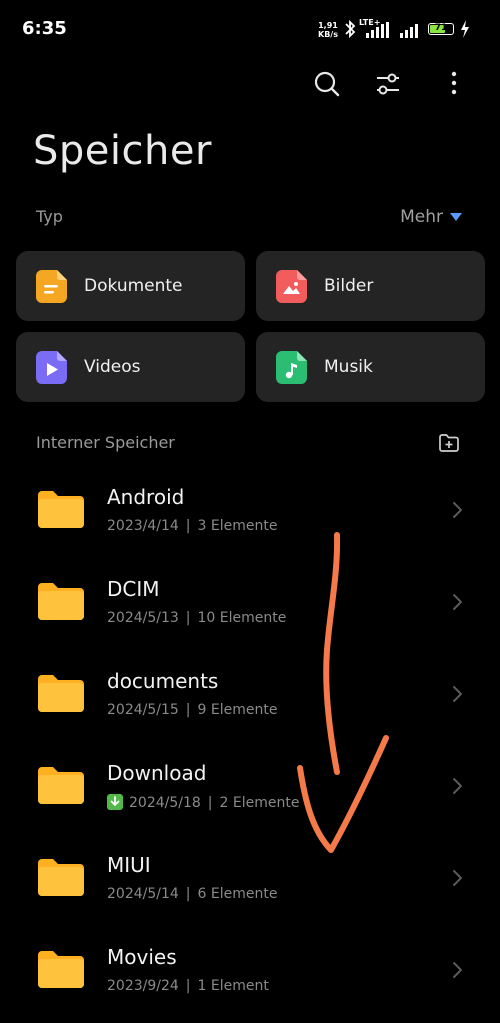  What do you see at coordinates (115, 802) in the screenshot?
I see `download-badge-icon` at bounding box center [115, 802].